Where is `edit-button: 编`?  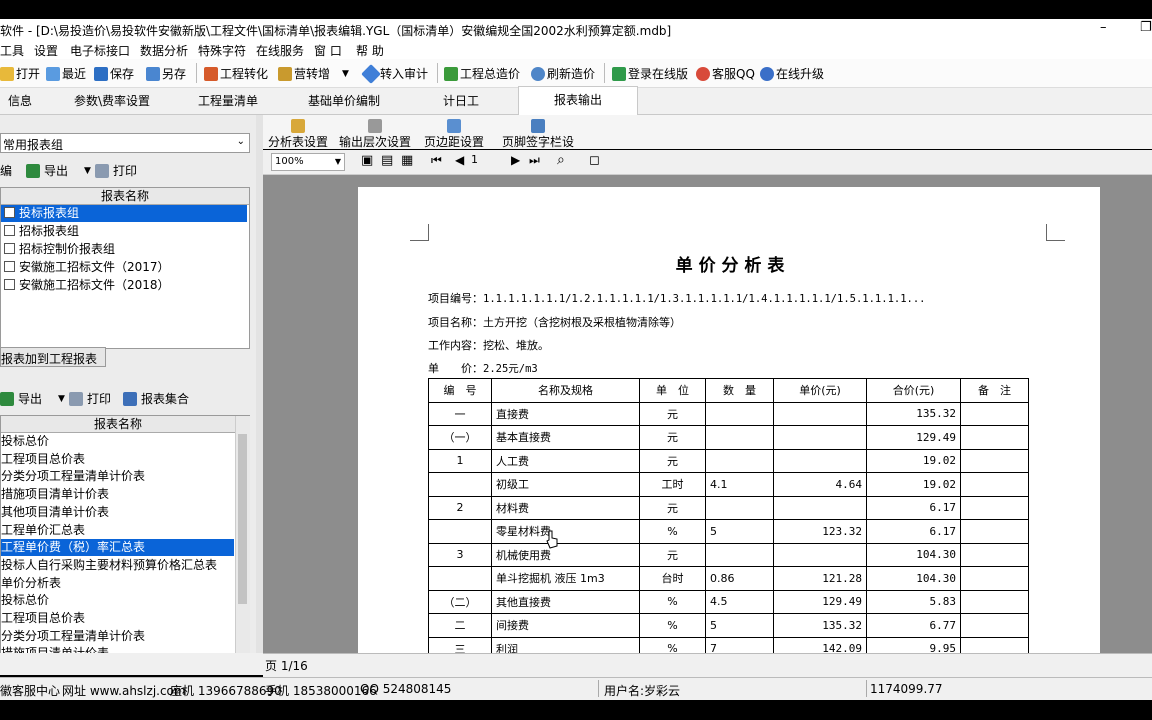 edit-button: 编 is located at coordinates (6, 170).